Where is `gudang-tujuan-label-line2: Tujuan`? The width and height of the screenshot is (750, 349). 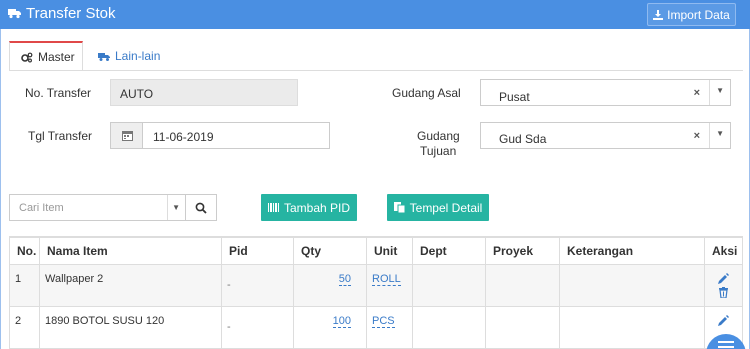 gudang-tujuan-label-line2: Tujuan is located at coordinates (438, 151).